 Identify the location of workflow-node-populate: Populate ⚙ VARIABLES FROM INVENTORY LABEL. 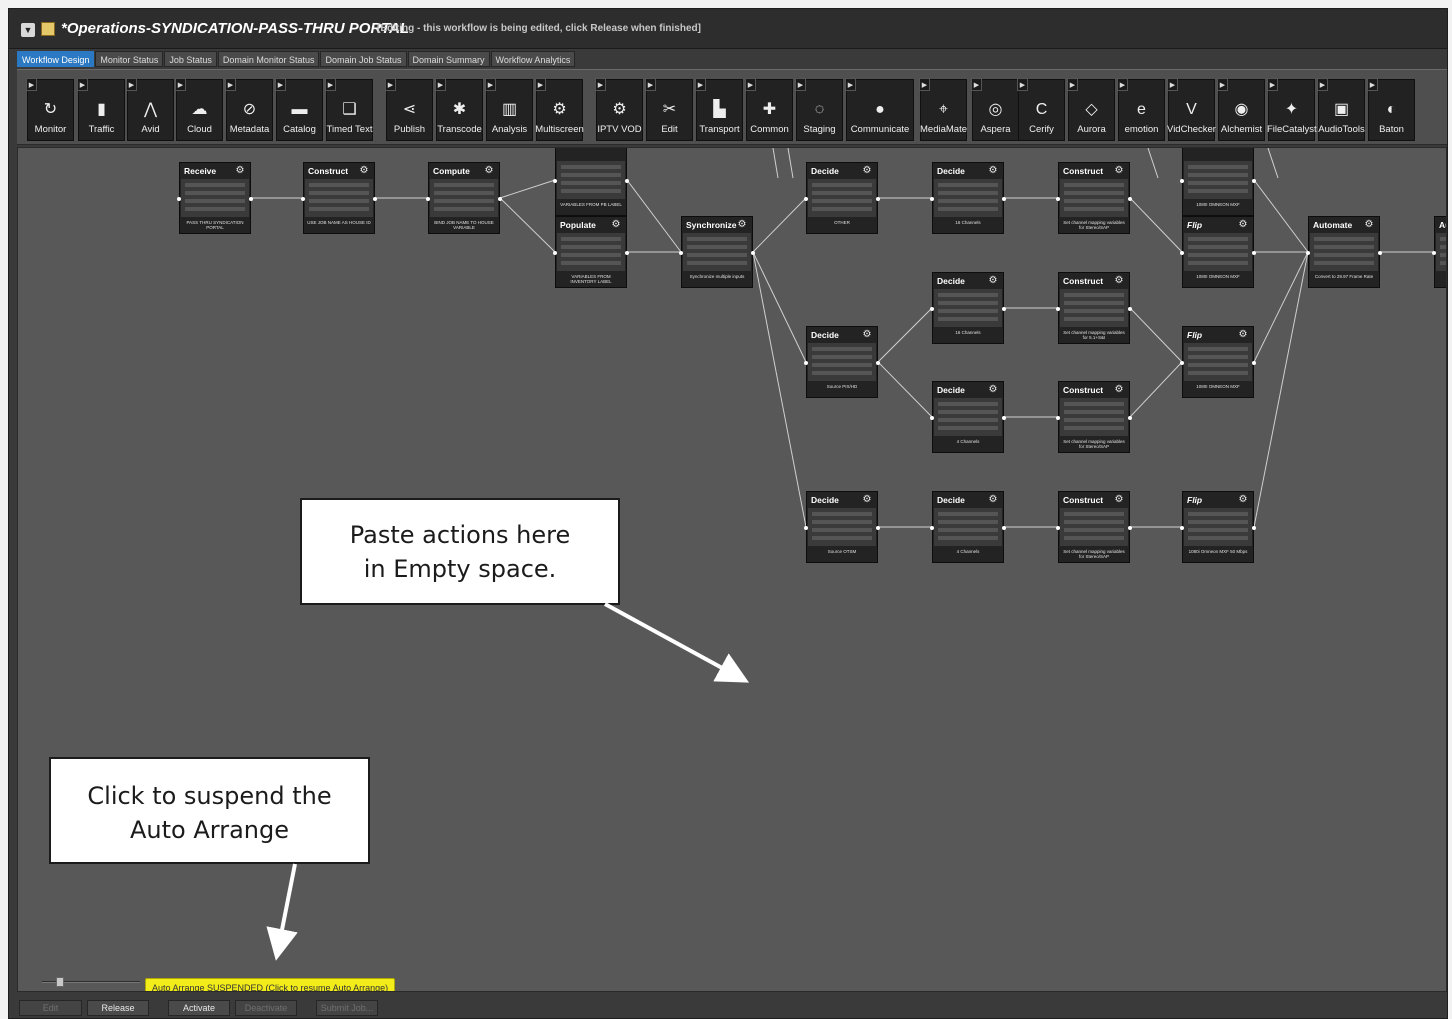
(591, 252).